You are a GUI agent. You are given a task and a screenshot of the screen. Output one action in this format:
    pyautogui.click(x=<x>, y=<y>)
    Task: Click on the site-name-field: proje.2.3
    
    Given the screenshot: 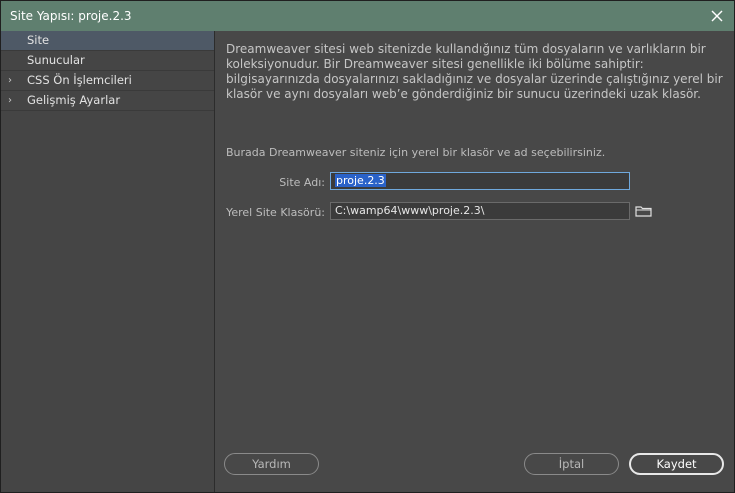 What is the action you would take?
    pyautogui.click(x=480, y=181)
    